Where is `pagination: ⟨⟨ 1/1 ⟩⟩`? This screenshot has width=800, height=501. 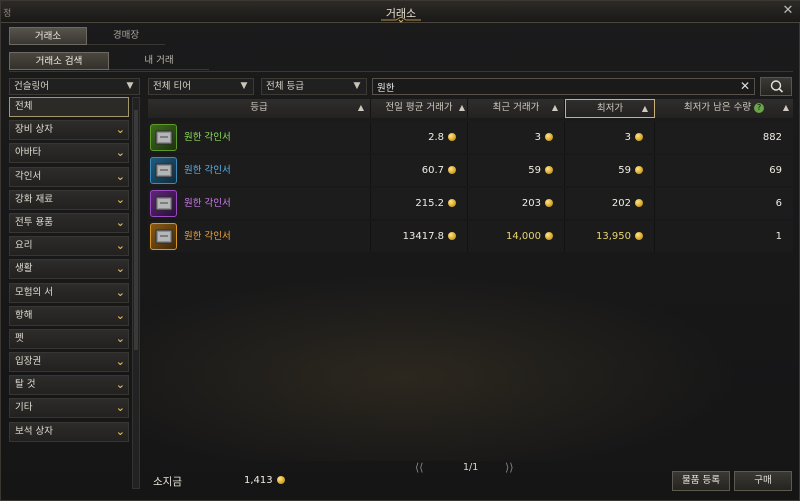 pagination: ⟨⟨ 1/1 ⟩⟩ is located at coordinates (471, 468).